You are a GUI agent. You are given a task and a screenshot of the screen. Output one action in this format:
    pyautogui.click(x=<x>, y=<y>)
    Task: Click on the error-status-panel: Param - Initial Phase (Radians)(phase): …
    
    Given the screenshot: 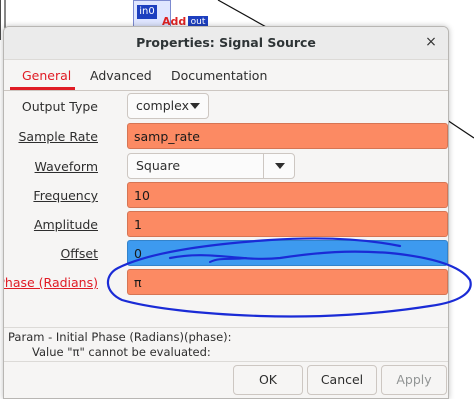 What is the action you would take?
    pyautogui.click(x=226, y=344)
    